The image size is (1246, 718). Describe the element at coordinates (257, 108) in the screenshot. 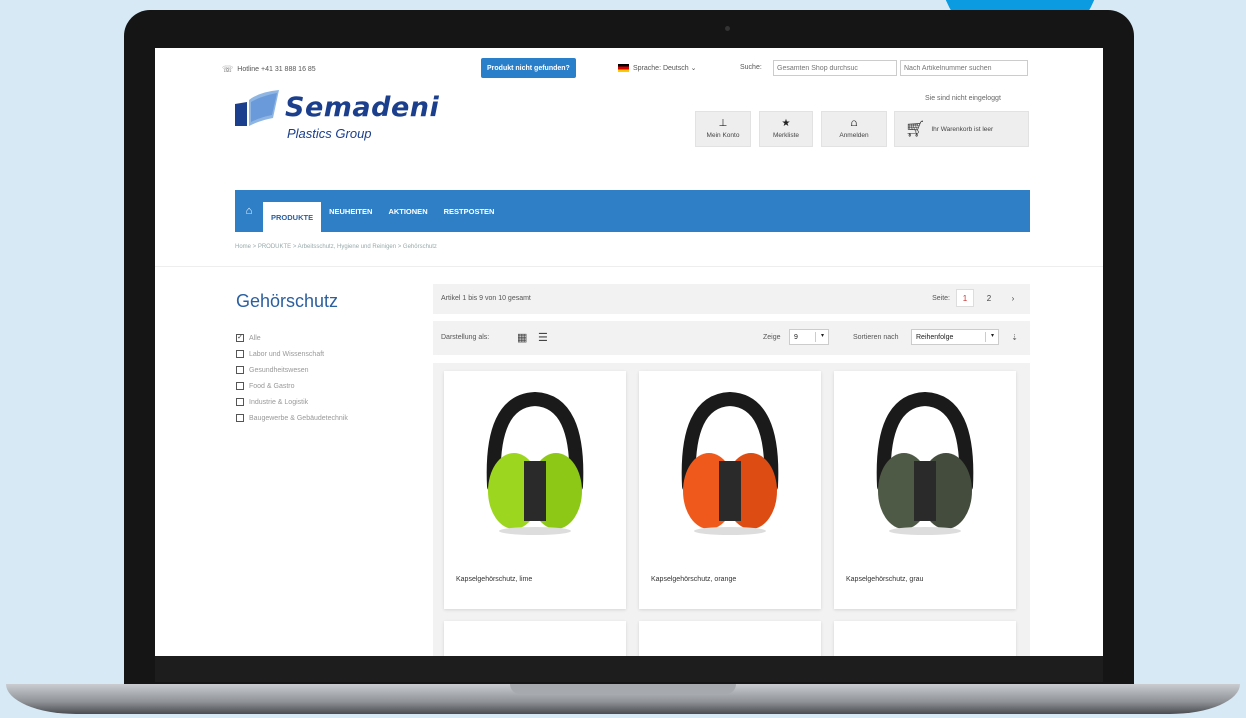

I see `logo-mark-icon` at that location.